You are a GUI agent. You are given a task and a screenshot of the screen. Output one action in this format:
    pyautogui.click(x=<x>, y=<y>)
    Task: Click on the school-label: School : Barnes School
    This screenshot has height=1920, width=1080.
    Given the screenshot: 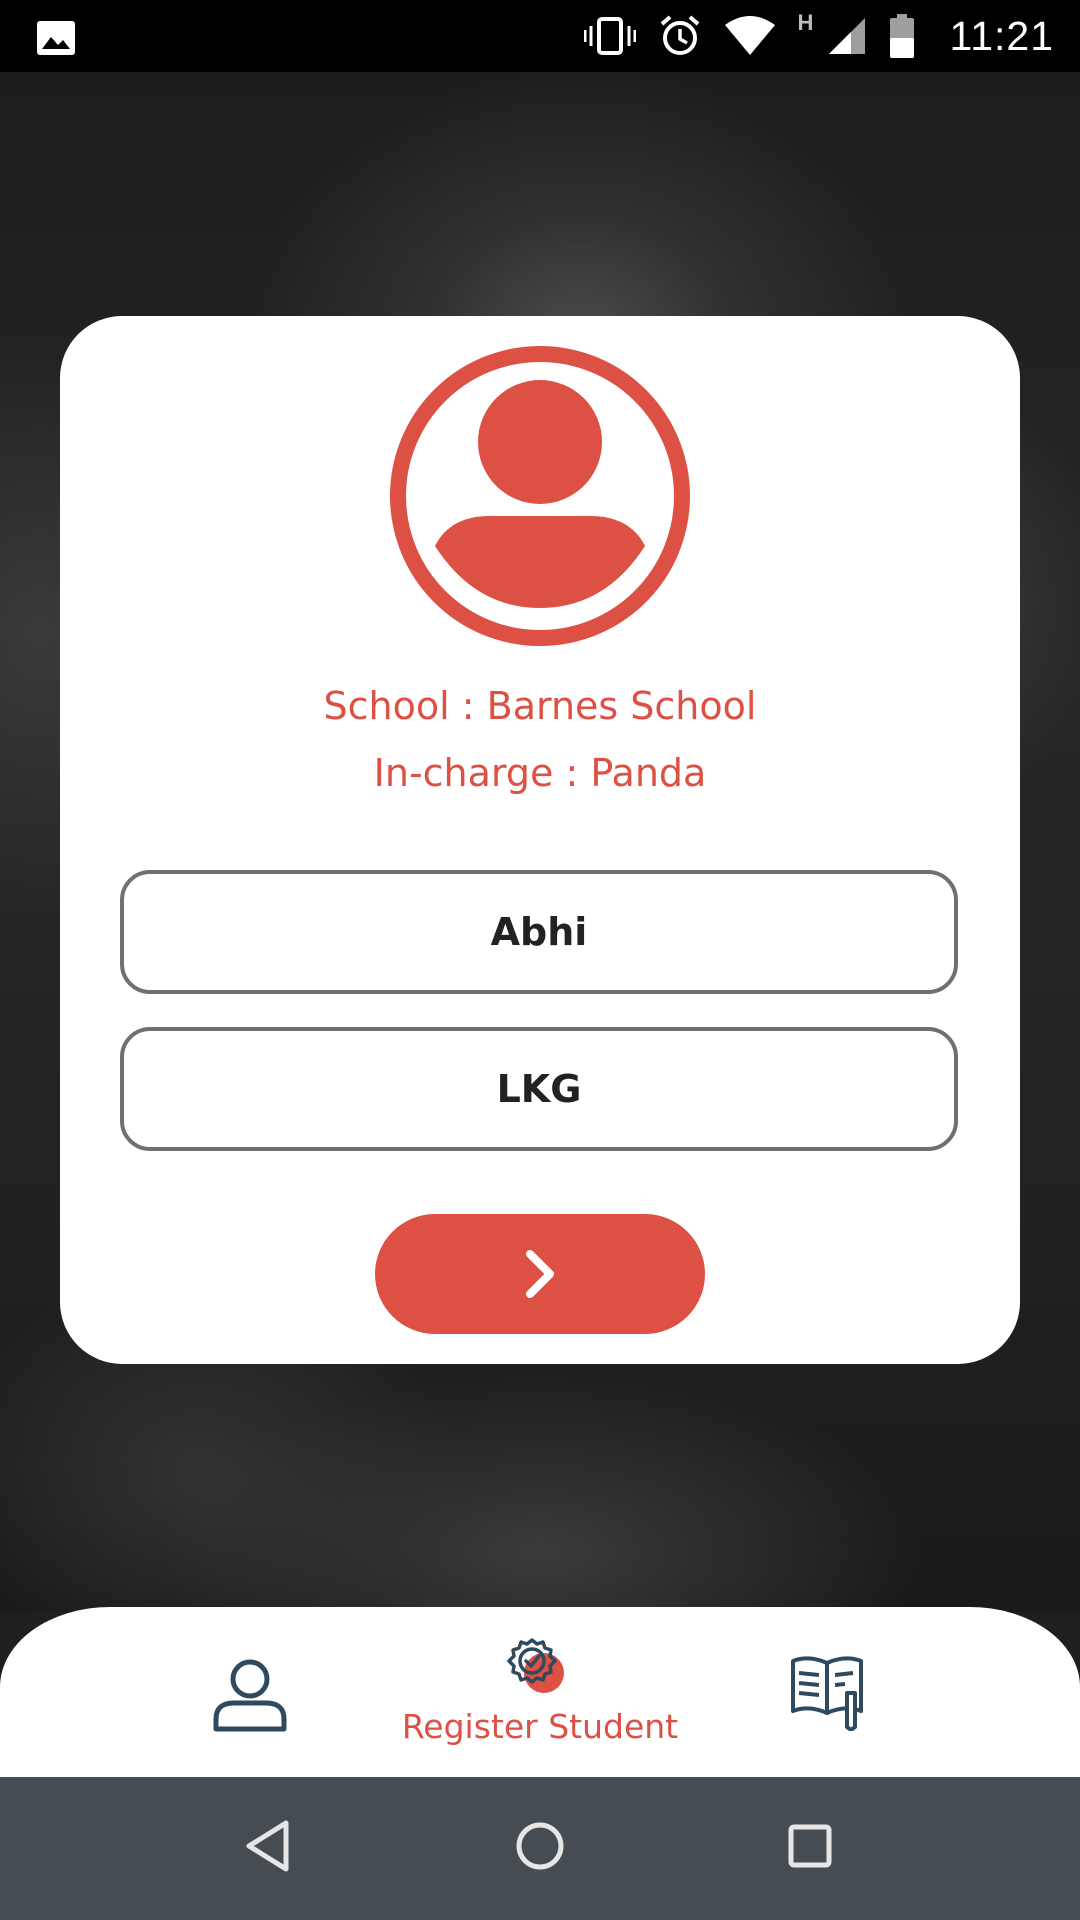 What is the action you would take?
    pyautogui.click(x=540, y=706)
    